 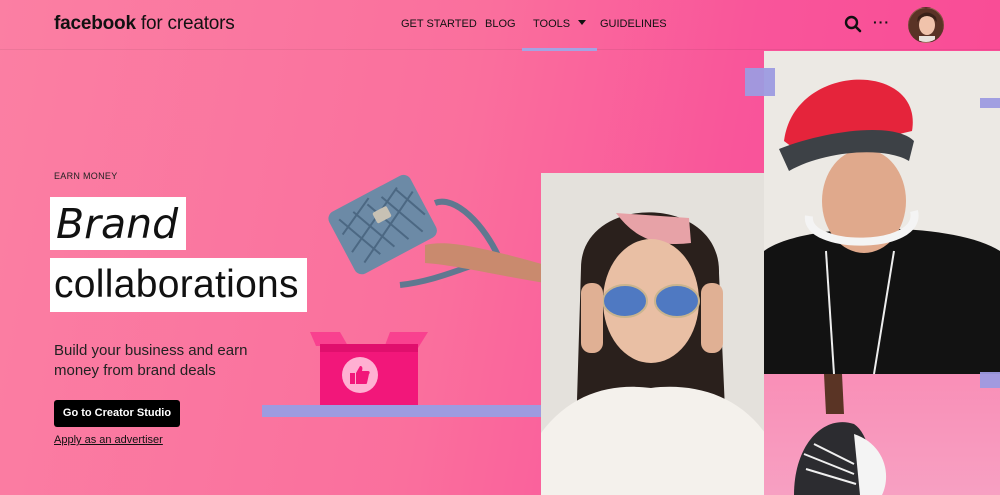 What do you see at coordinates (853, 24) in the screenshot?
I see `search-icon` at bounding box center [853, 24].